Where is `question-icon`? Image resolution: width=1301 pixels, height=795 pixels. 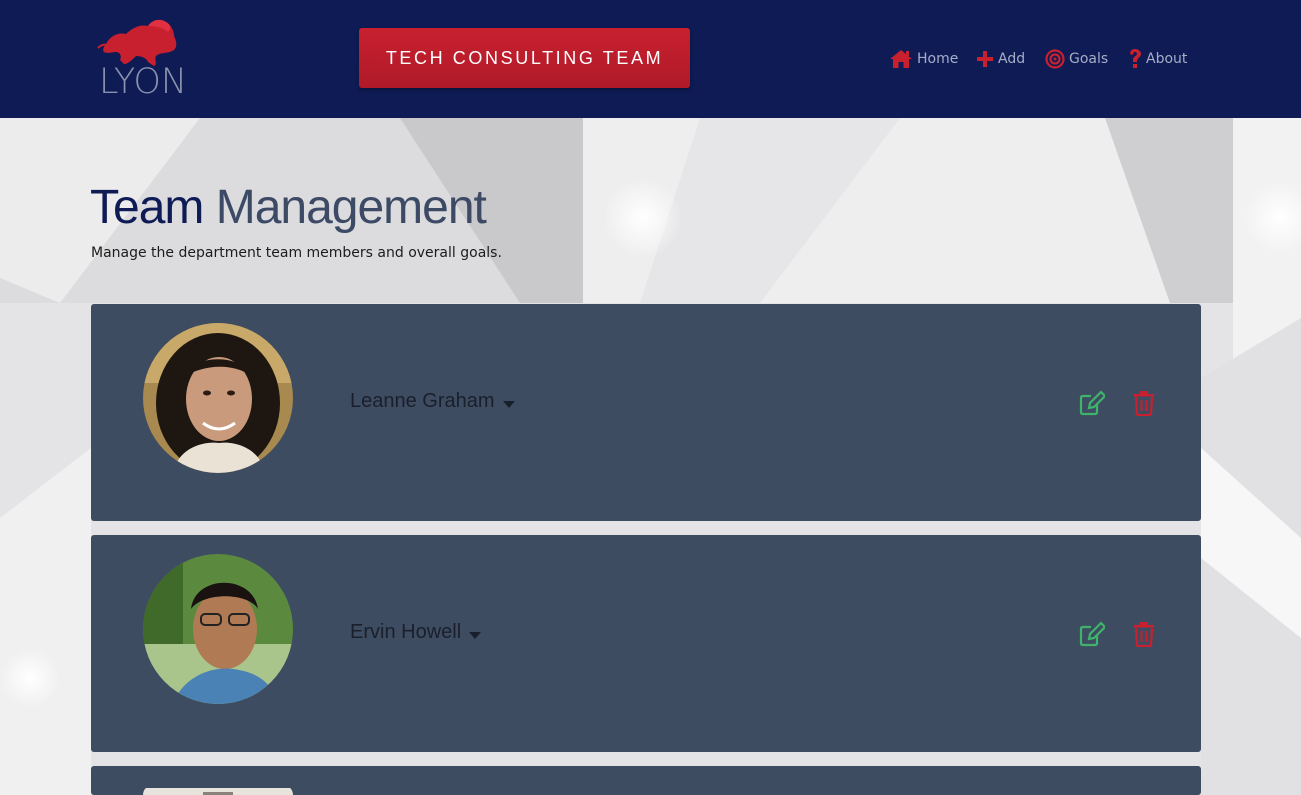 question-icon is located at coordinates (1135, 58).